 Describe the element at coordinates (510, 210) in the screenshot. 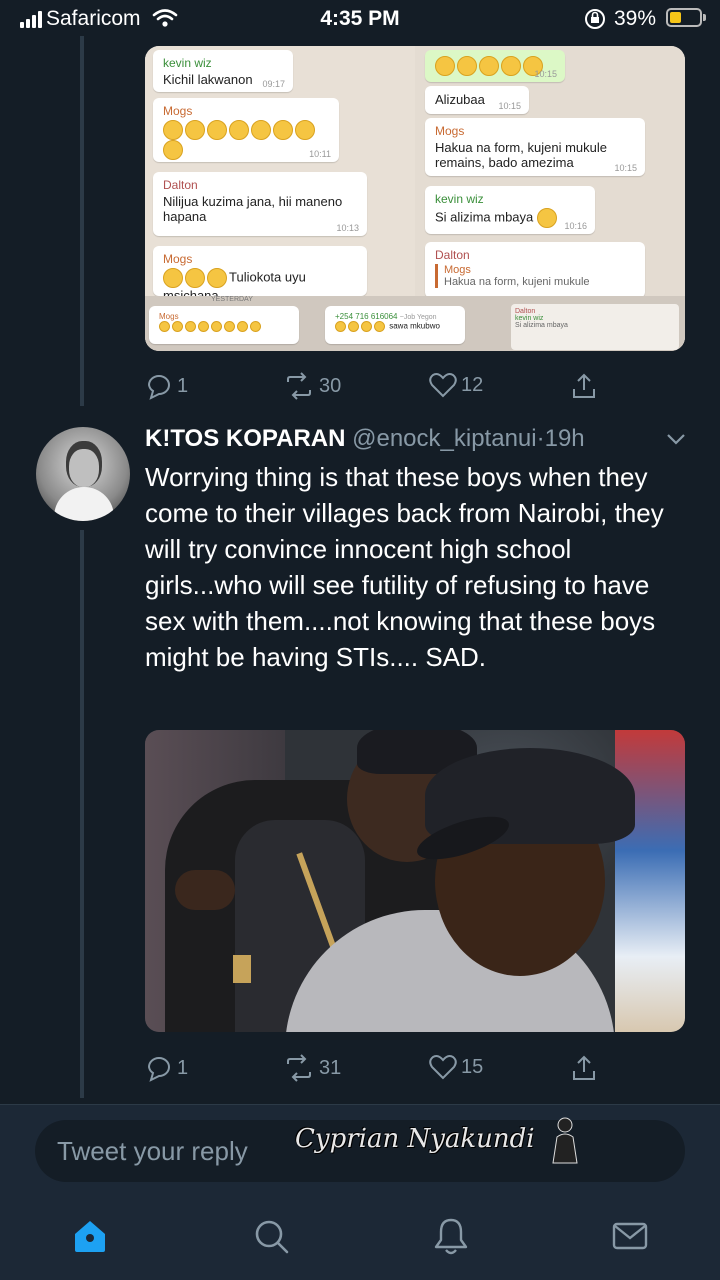

I see `chat-bubble: kevin wiz Si alizima mbaya 10:16` at that location.